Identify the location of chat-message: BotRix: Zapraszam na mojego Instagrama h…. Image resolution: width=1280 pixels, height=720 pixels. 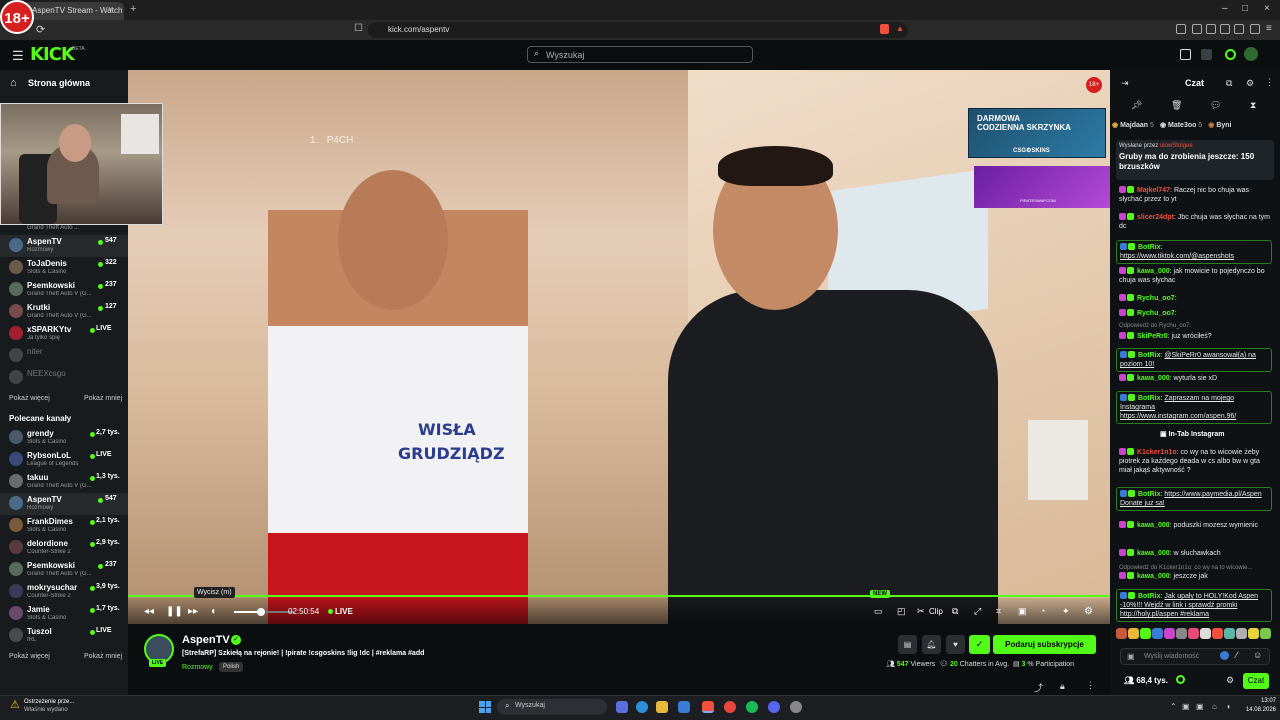
(1194, 407).